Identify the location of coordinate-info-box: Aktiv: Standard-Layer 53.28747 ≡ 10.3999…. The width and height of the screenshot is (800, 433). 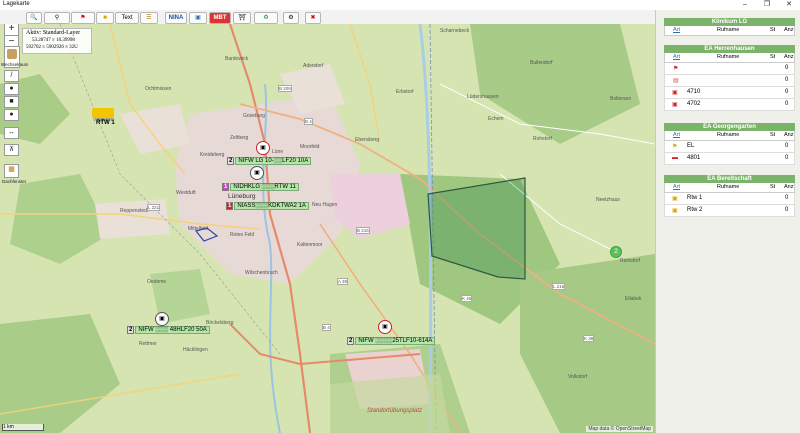
(57, 41).